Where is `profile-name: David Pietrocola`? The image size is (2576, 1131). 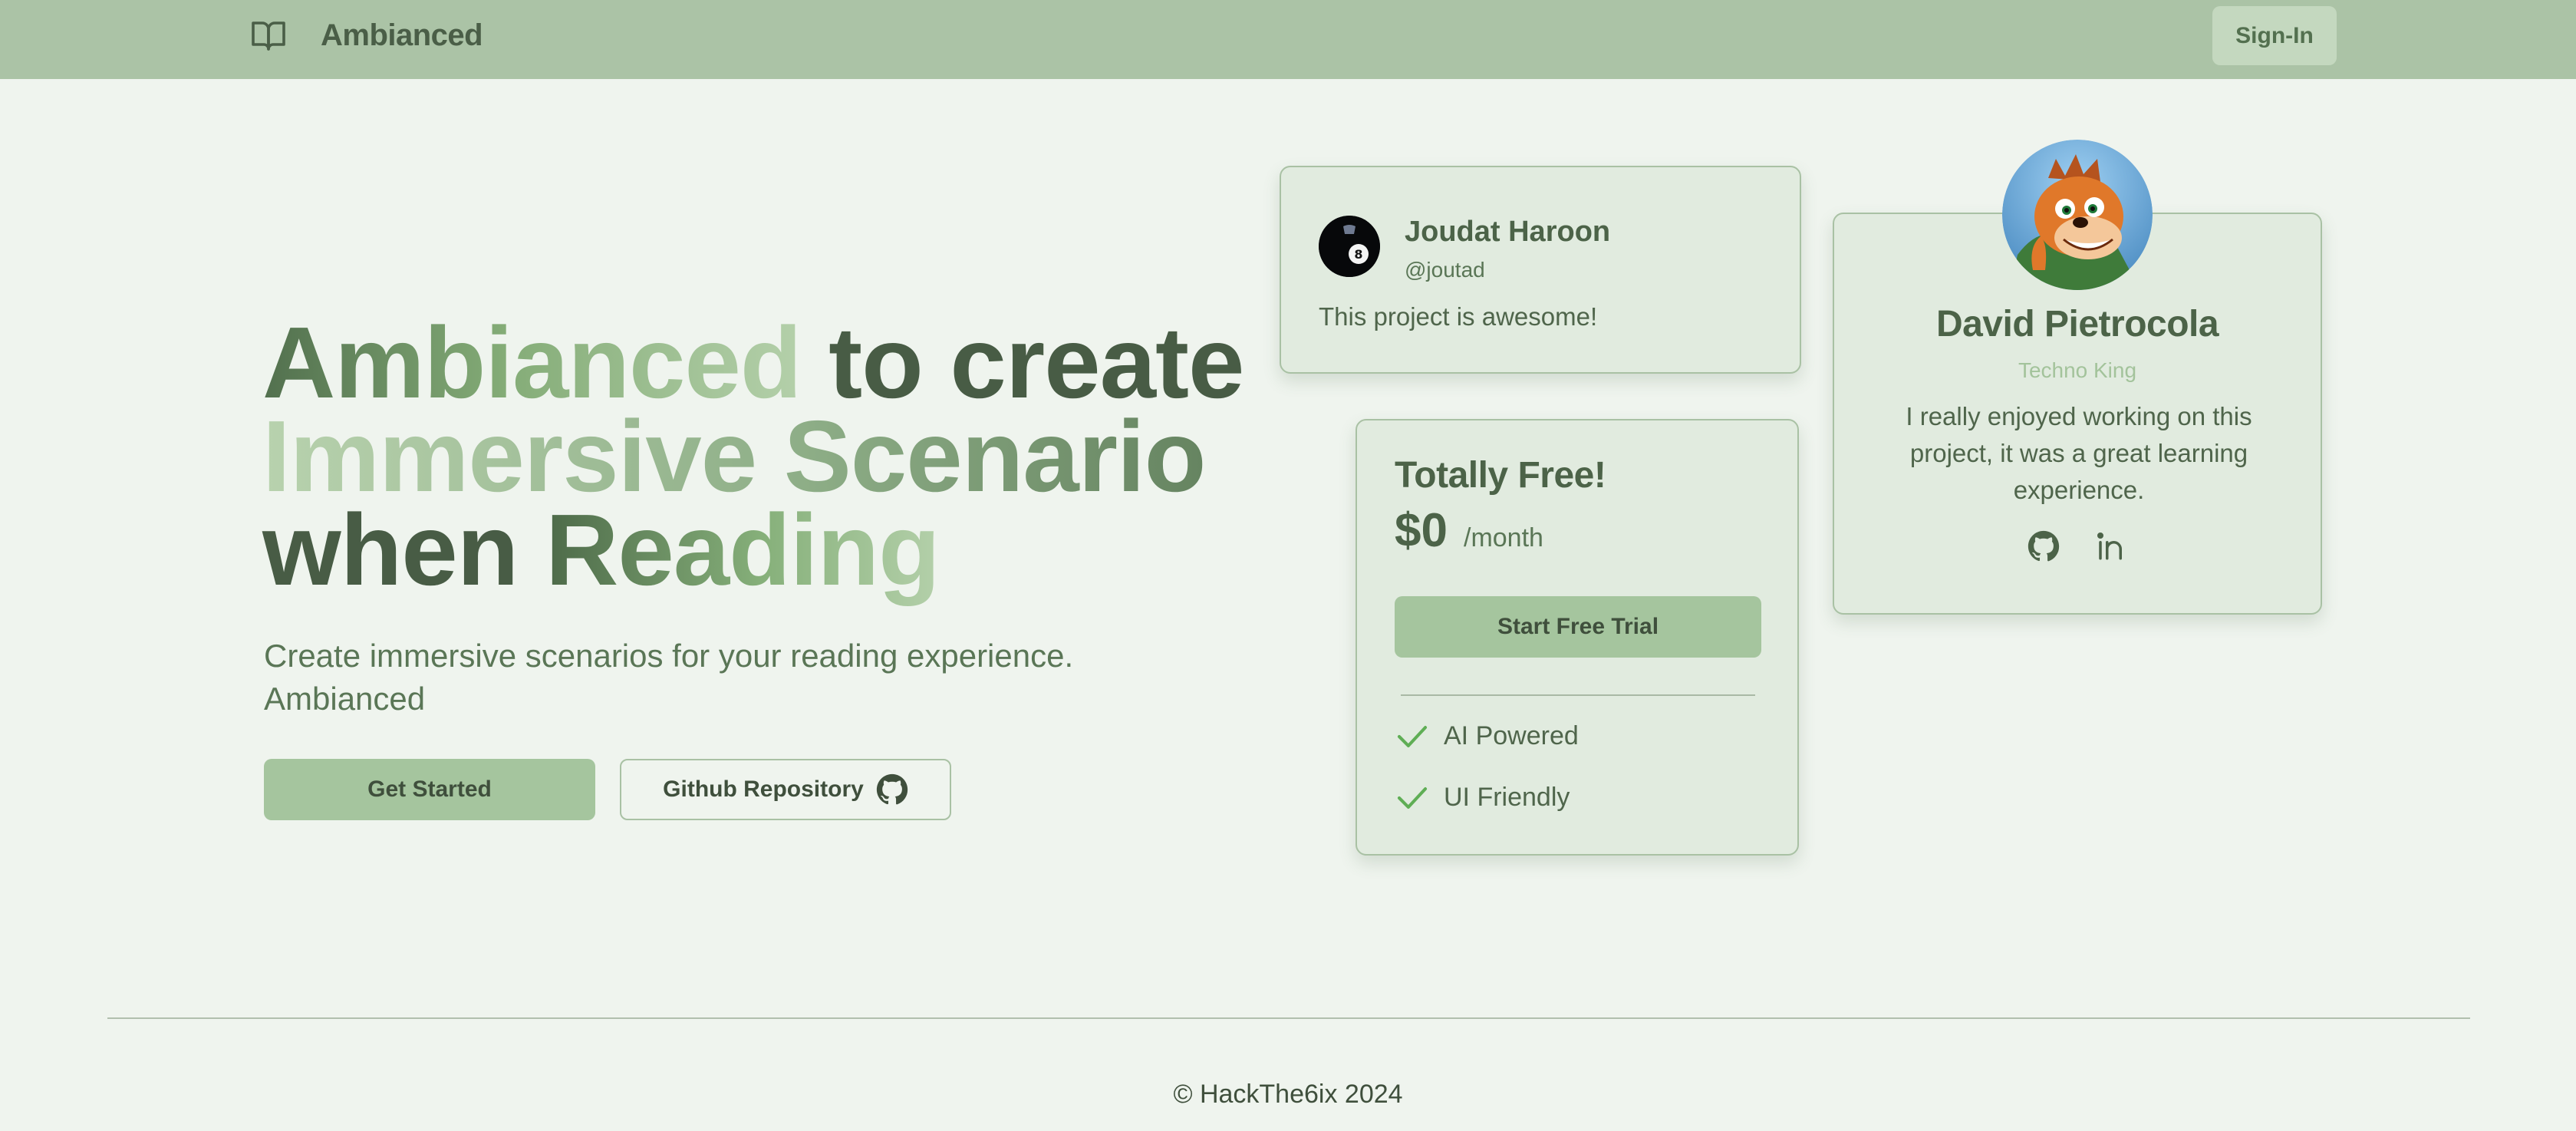
profile-name: David Pietrocola is located at coordinates (2077, 324).